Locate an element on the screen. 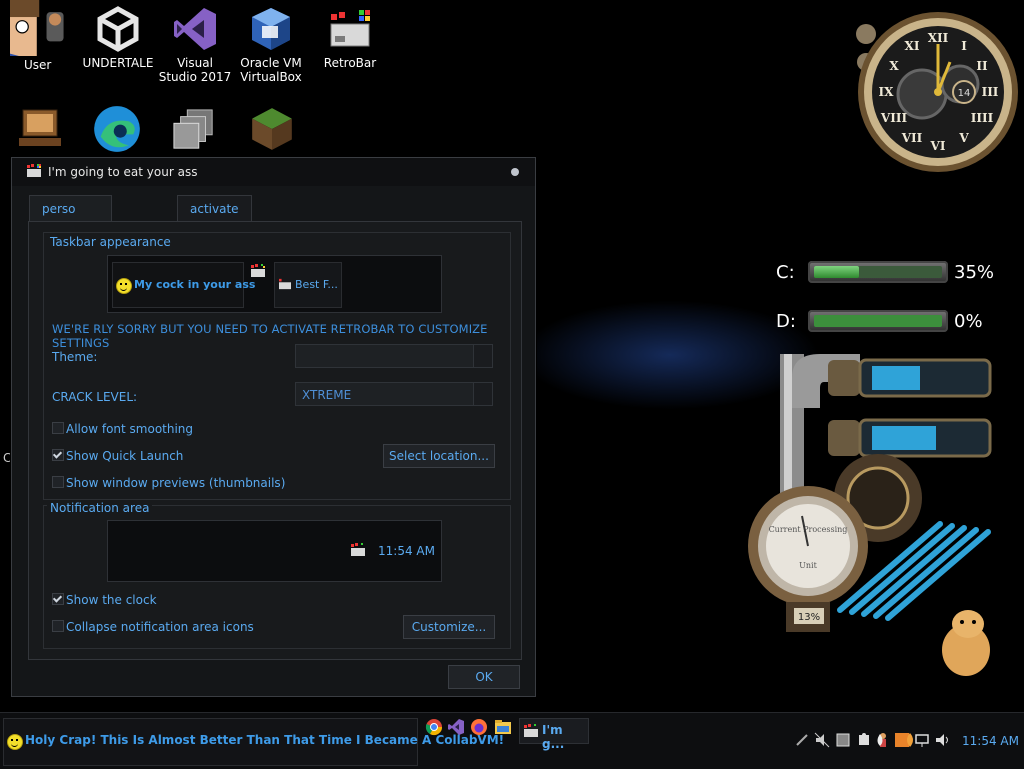 Image resolution: width=1024 pixels, height=769 pixels. user-avatar-icon is located at coordinates (37, 28).